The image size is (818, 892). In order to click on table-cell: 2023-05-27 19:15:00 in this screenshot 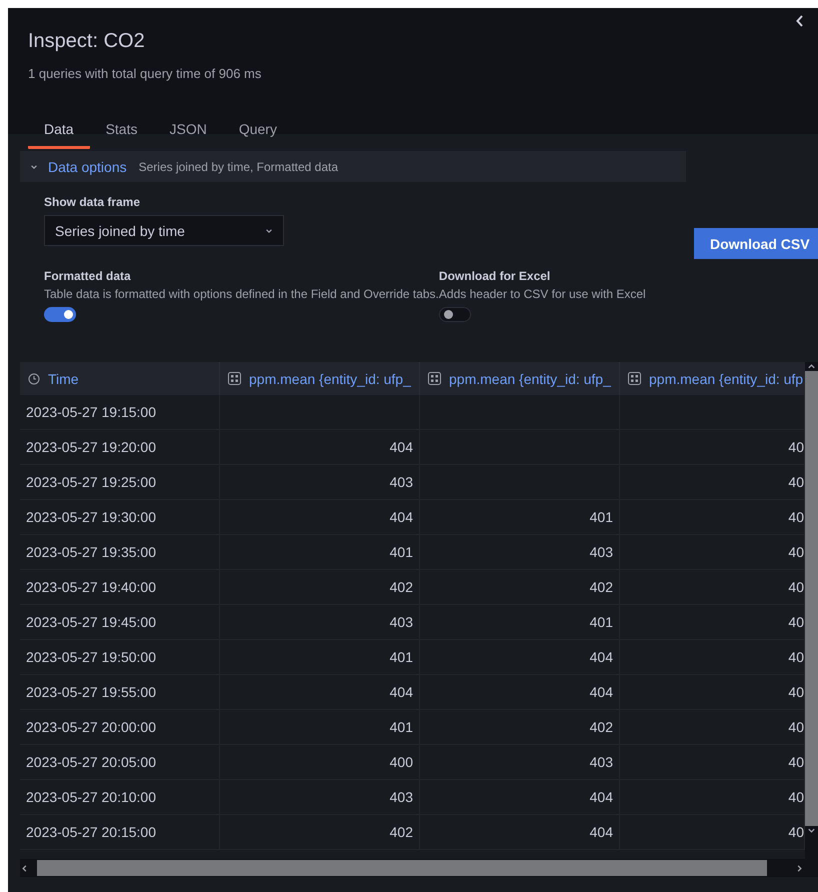, I will do `click(120, 412)`.